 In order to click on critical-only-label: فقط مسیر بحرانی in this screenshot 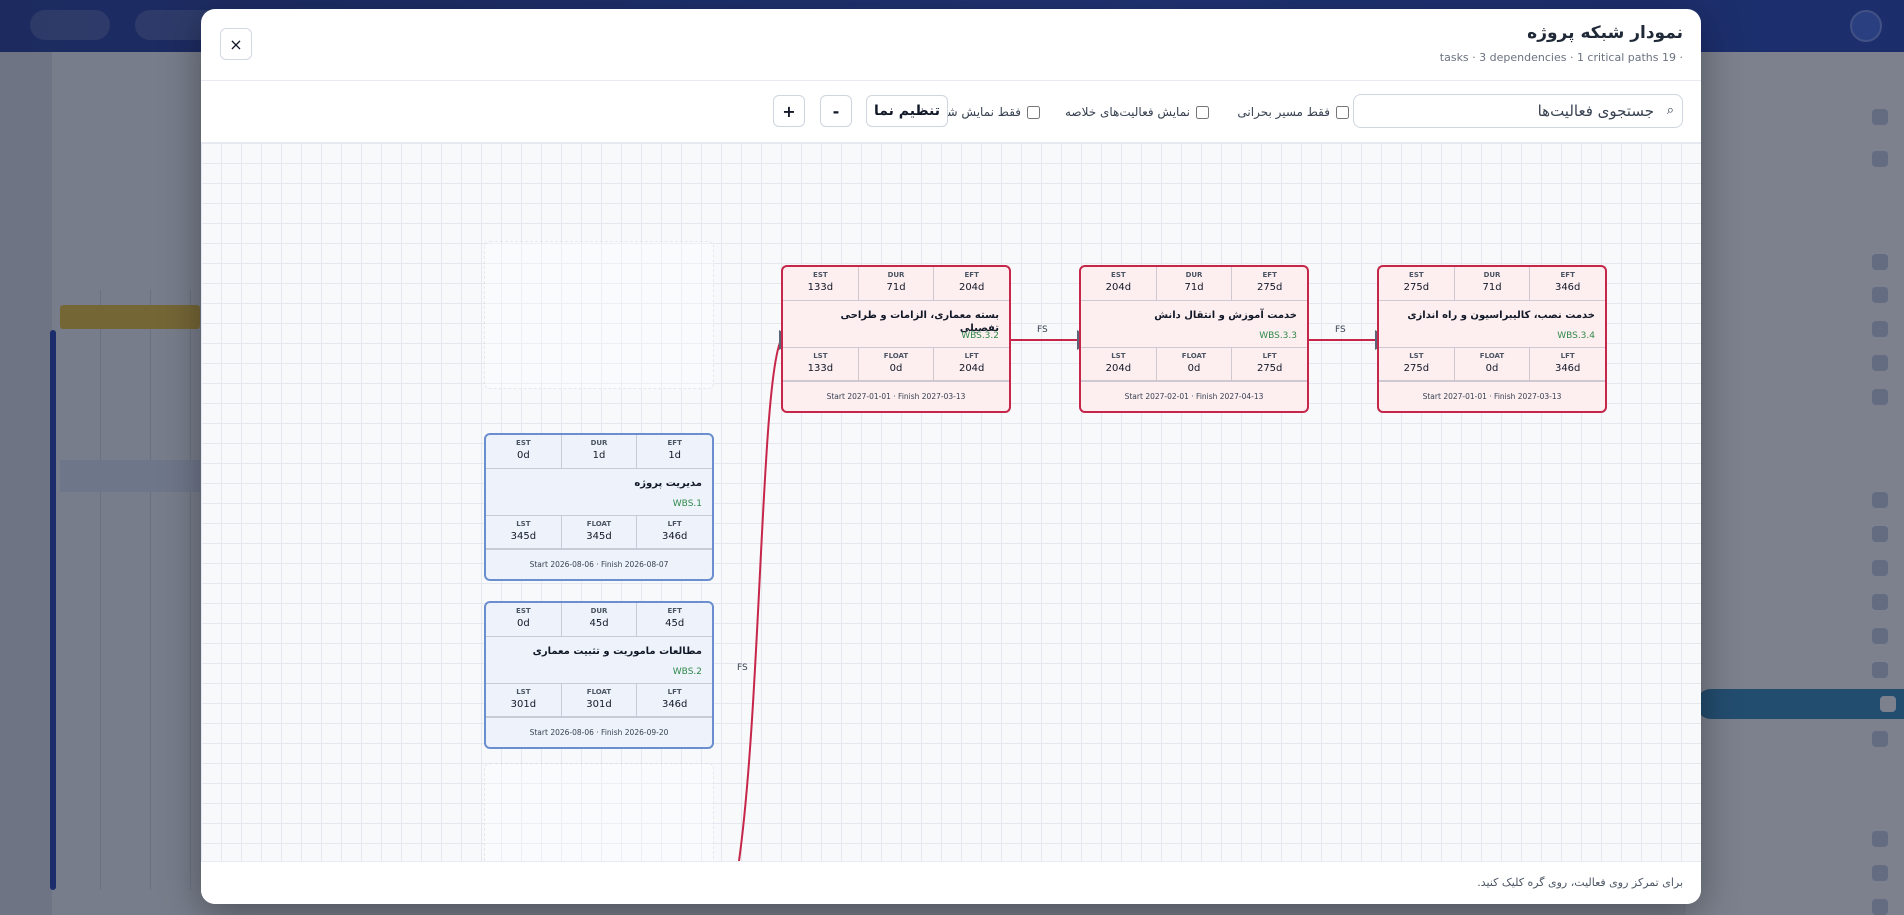, I will do `click(1283, 112)`.